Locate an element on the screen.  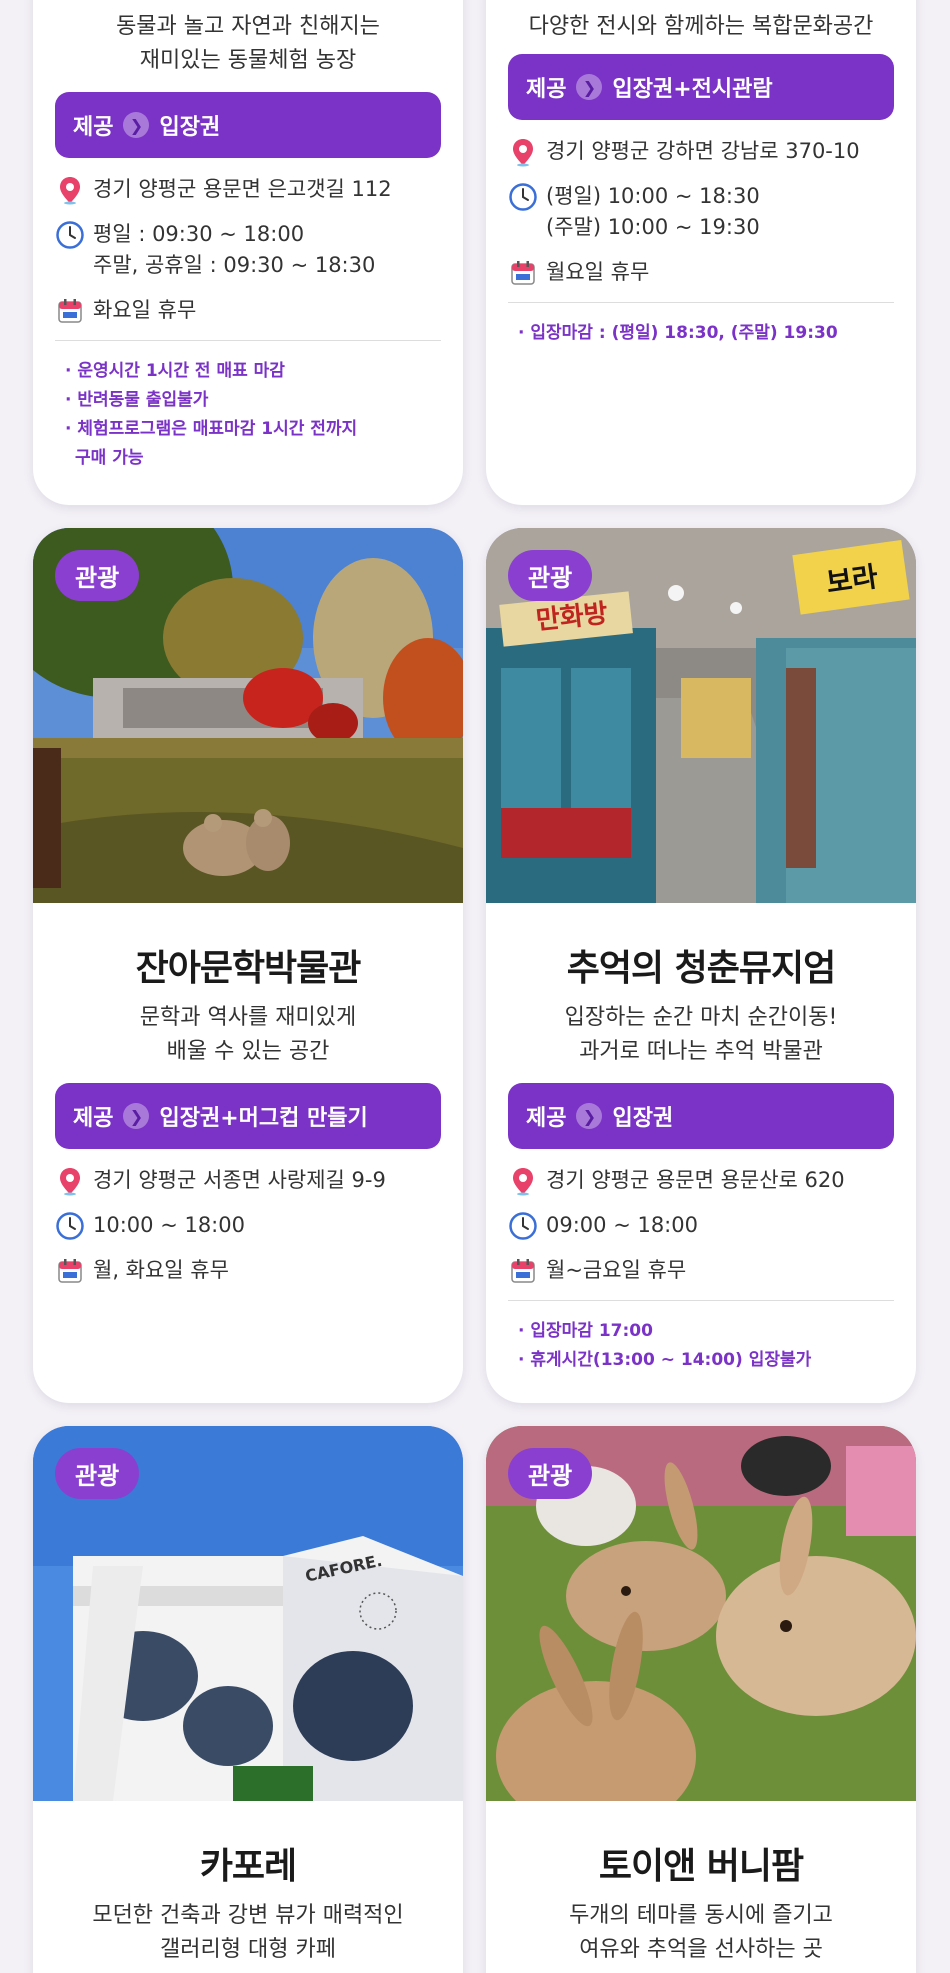
description-line-2: 과거로 떠나는 추억 박물관 is located at coordinates (701, 1051).